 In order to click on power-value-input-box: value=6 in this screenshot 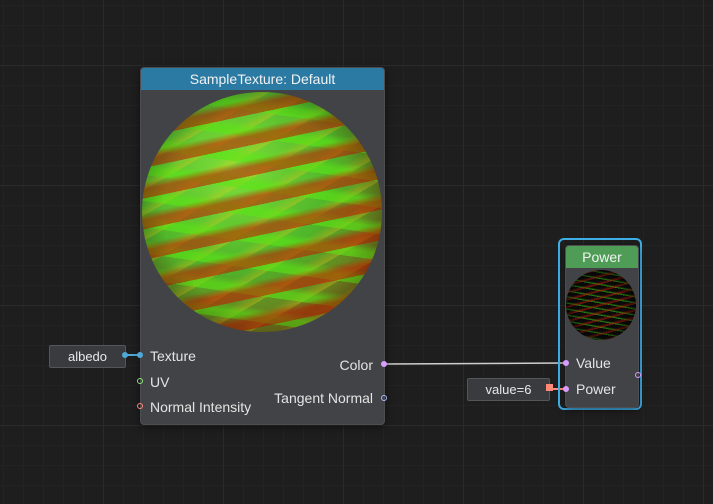, I will do `click(508, 389)`.